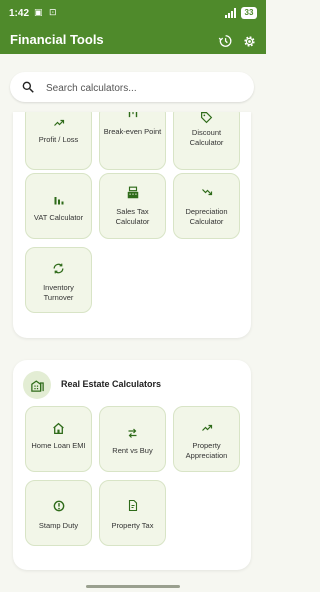 The width and height of the screenshot is (320, 592). What do you see at coordinates (206, 450) in the screenshot?
I see `tile-label: Property Appreciation` at bounding box center [206, 450].